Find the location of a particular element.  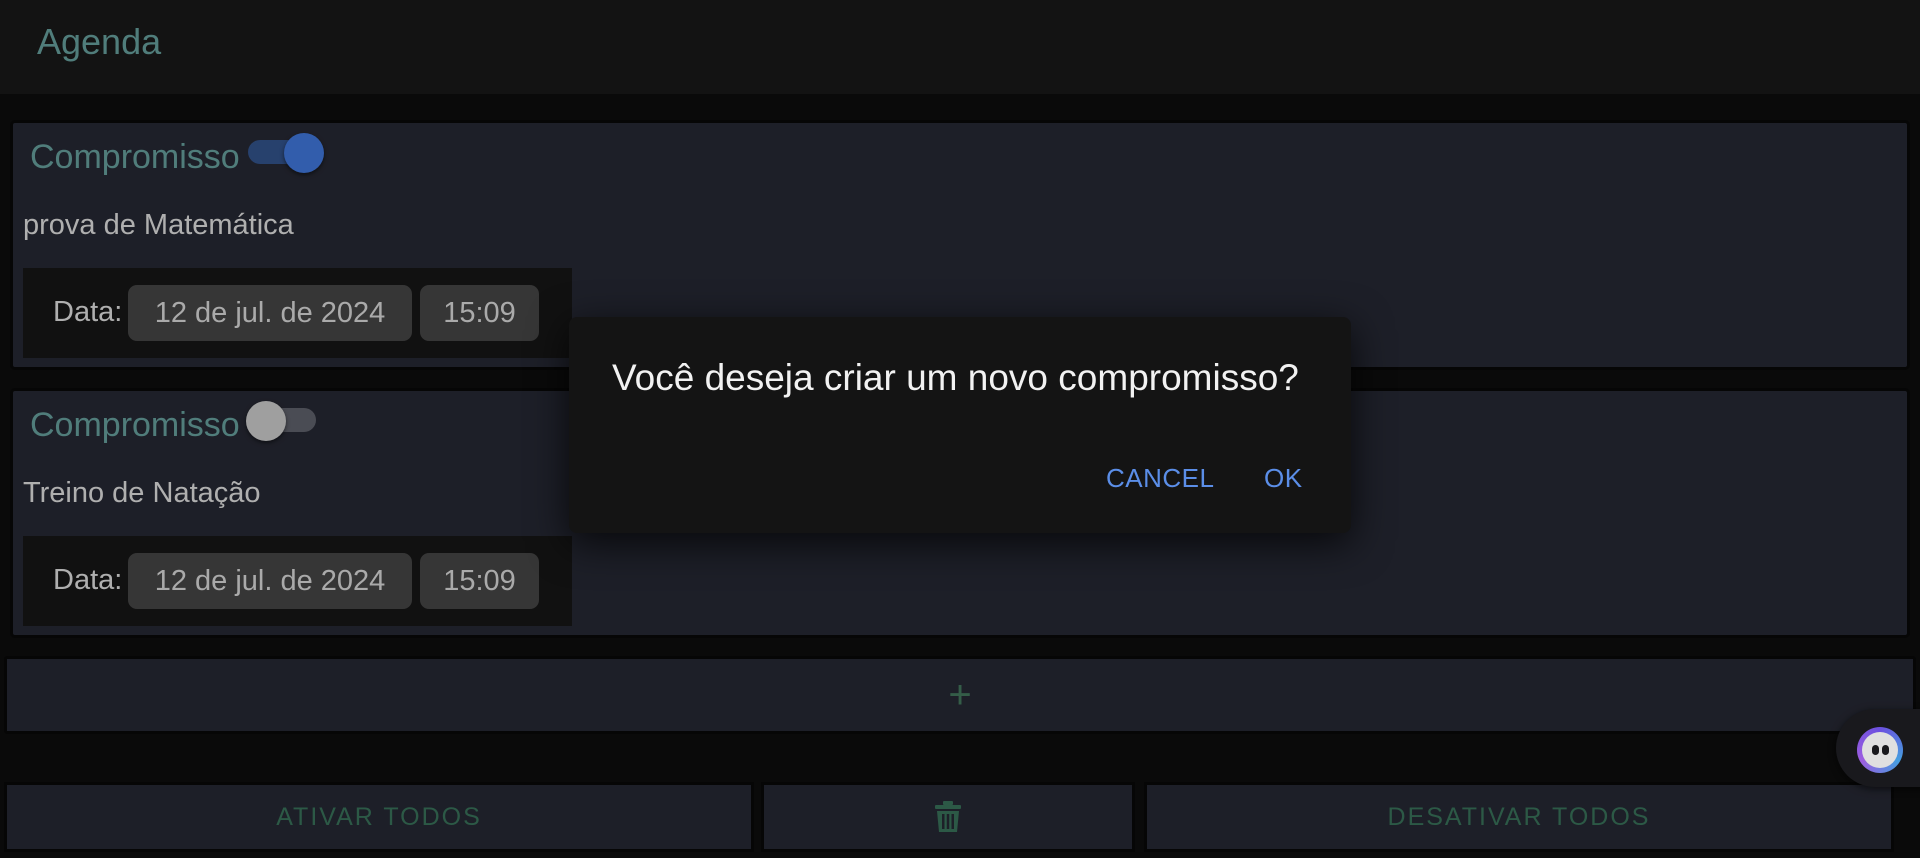

dialog-message: Você deseja criar um novo compromisso? is located at coordinates (955, 377).